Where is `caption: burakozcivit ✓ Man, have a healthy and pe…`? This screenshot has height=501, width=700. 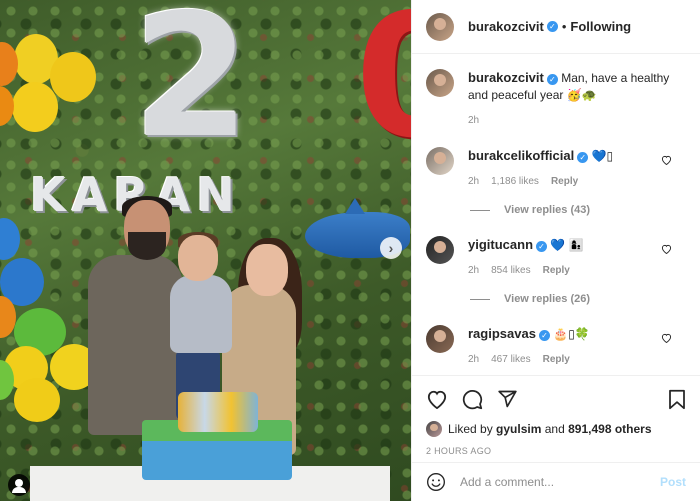
caption: burakozcivit ✓ Man, have a healthy and pe… is located at coordinates (556, 99).